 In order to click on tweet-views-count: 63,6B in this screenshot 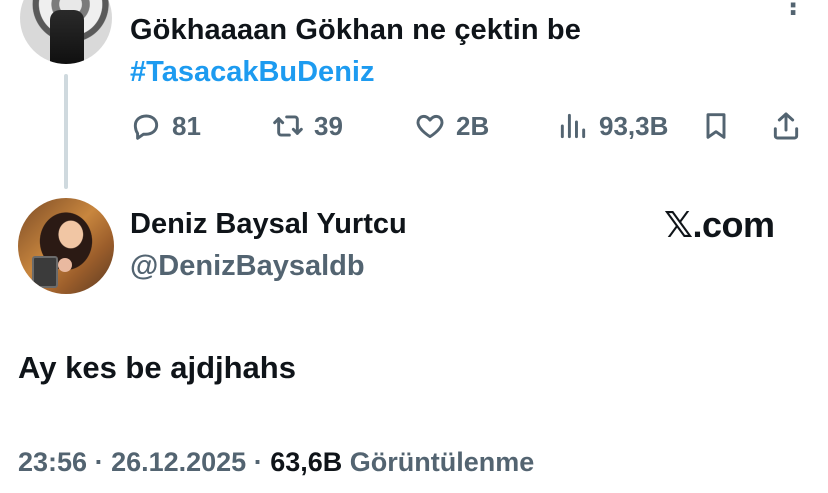, I will do `click(306, 462)`.